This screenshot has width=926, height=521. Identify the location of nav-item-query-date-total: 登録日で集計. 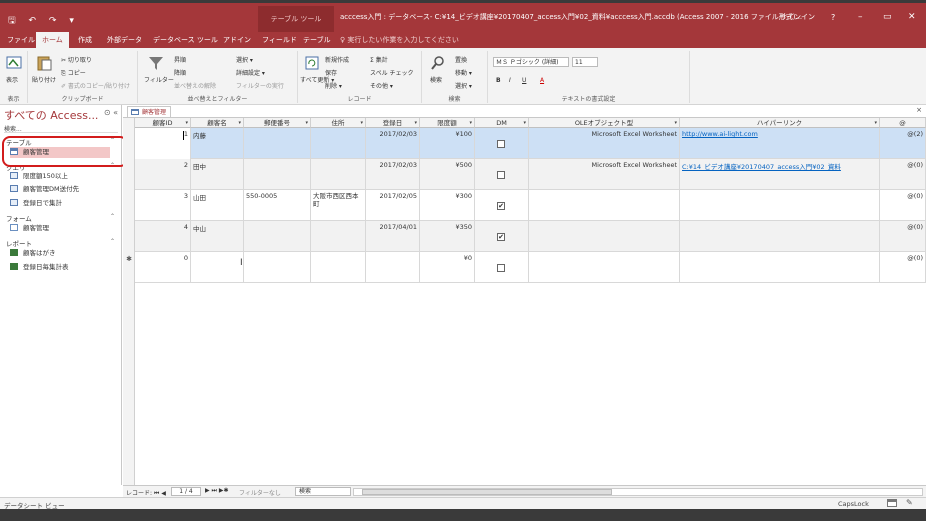
(60, 203).